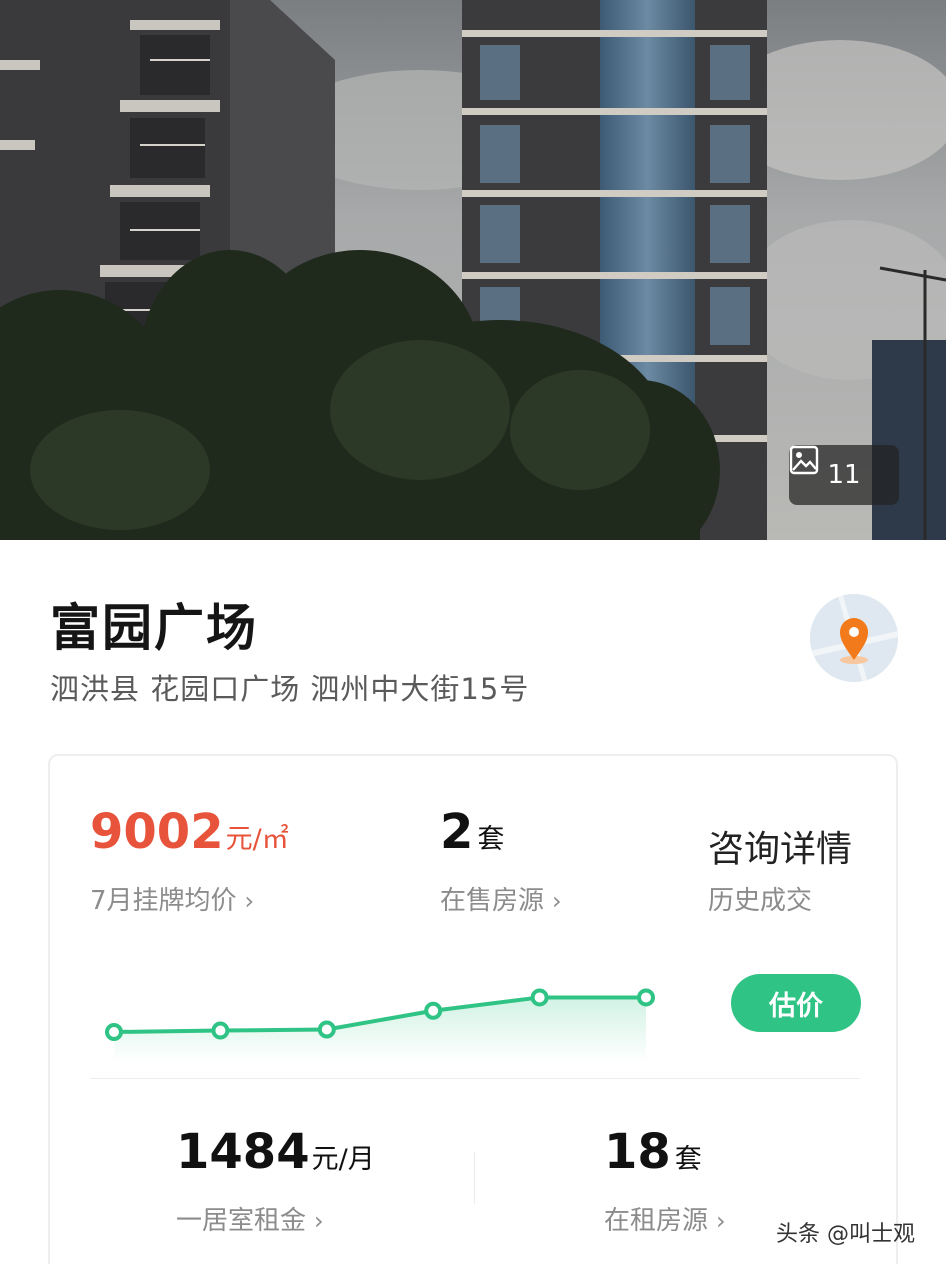  I want to click on for-sale-label: 在售房源, so click(492, 901).